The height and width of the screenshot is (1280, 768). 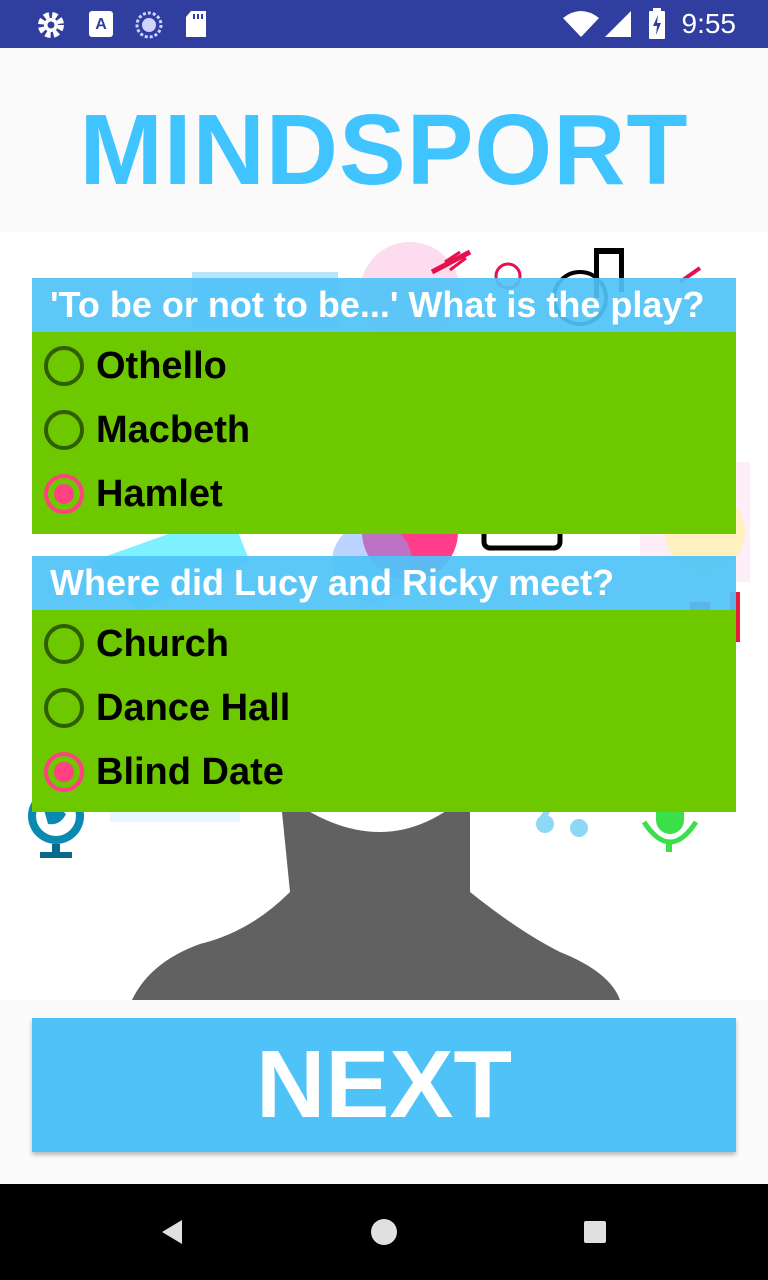 What do you see at coordinates (149, 25) in the screenshot?
I see `sync-circle-icon` at bounding box center [149, 25].